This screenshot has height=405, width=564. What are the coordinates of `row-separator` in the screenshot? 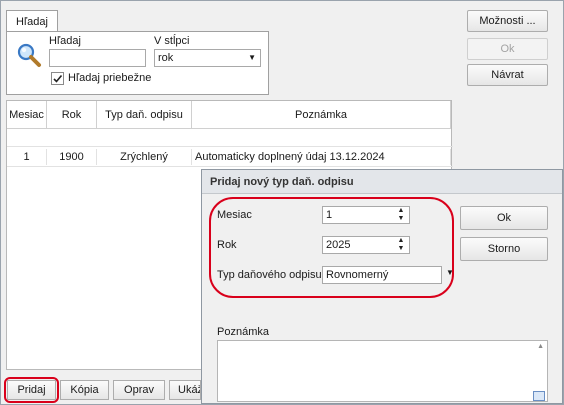 It's located at (230, 166).